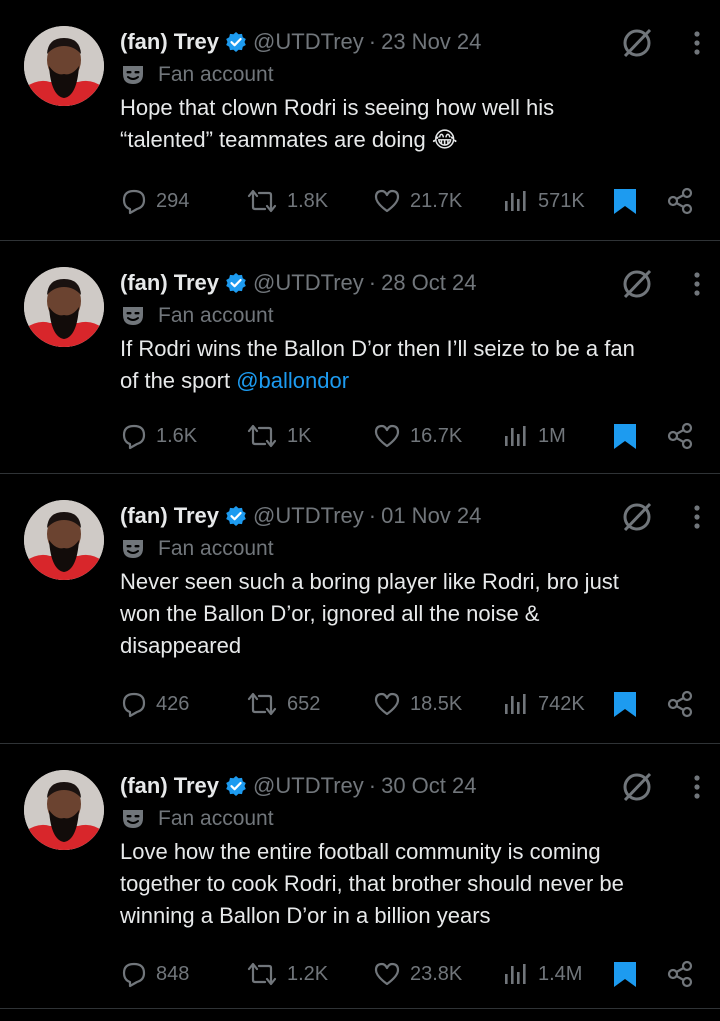 This screenshot has height=1021, width=720. I want to click on tweet-date: 23 Nov 24, so click(431, 42).